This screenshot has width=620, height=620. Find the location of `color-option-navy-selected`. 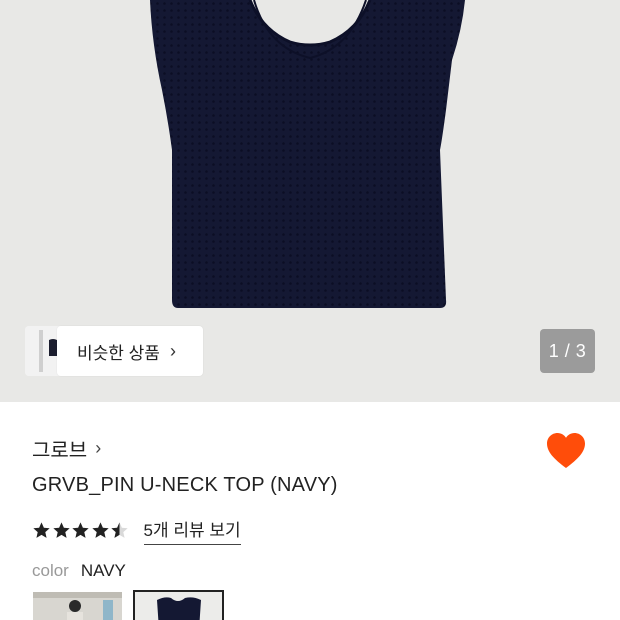

color-option-navy-selected is located at coordinates (178, 605).